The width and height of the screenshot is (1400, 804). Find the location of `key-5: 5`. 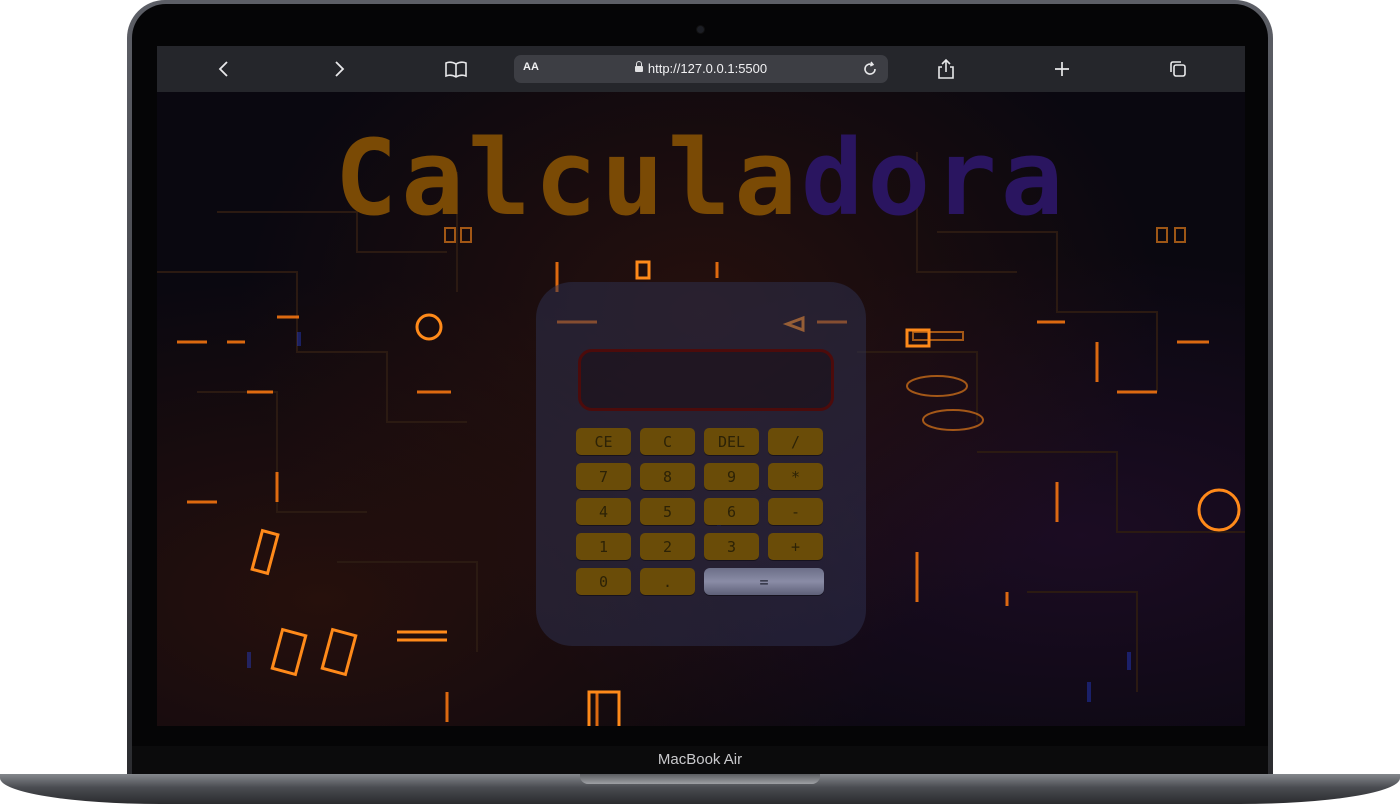

key-5: 5 is located at coordinates (667, 511).